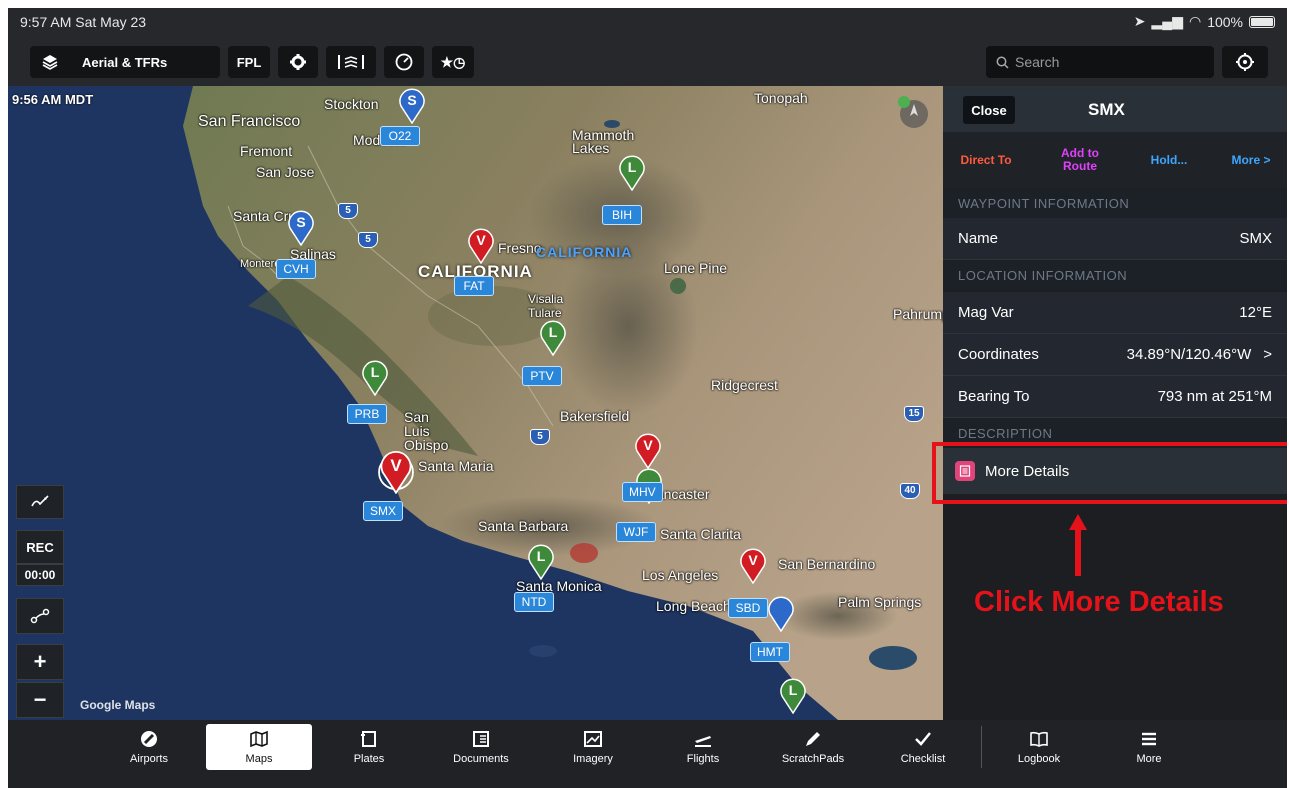 The width and height of the screenshot is (1289, 788). Describe the element at coordinates (481, 739) in the screenshot. I see `documents-icon` at that location.